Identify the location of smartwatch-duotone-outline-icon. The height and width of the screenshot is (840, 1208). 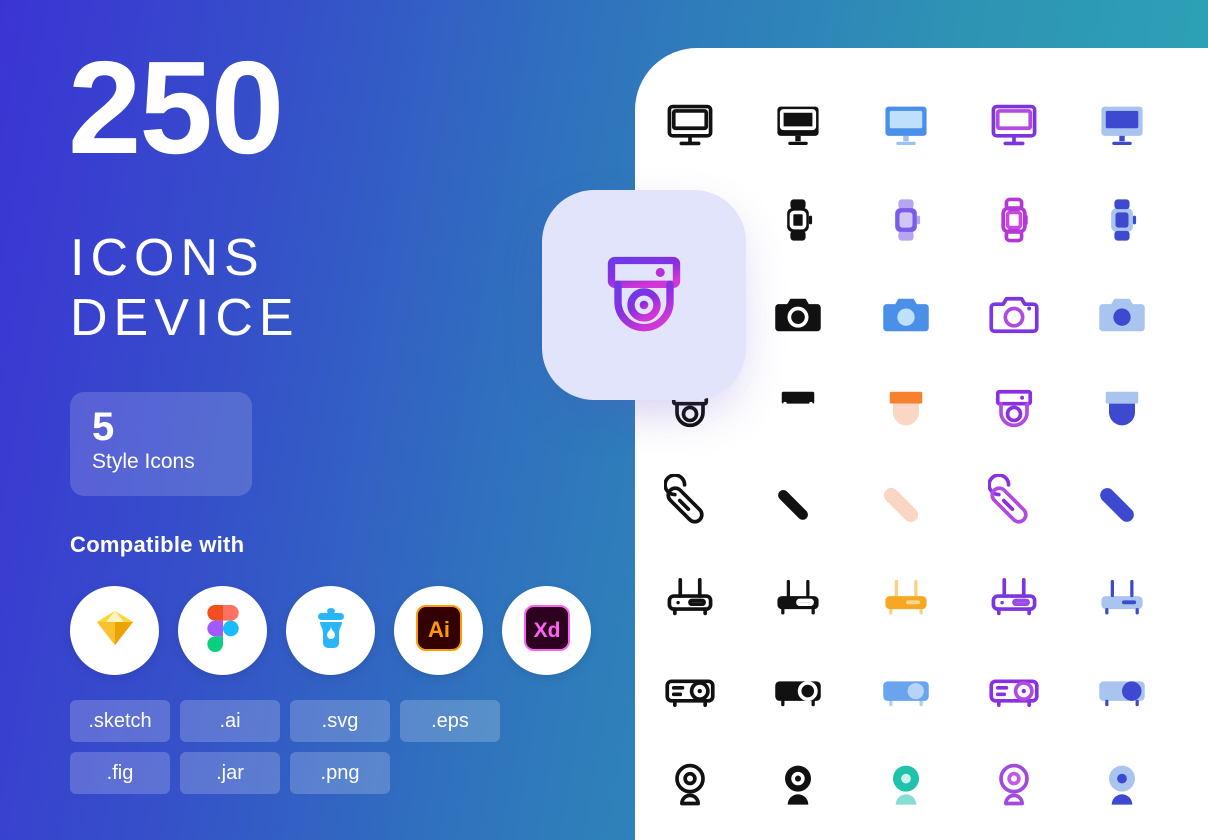
(1014, 220).